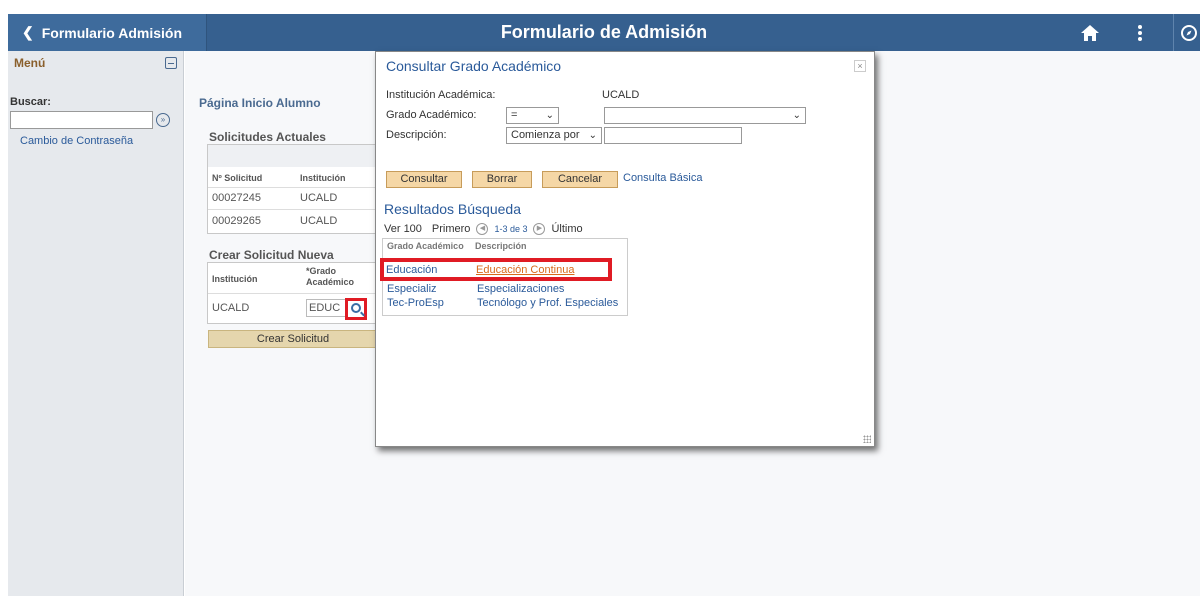 This screenshot has height=596, width=1200. Describe the element at coordinates (411, 270) in the screenshot. I see `result-code: Educación` at that location.